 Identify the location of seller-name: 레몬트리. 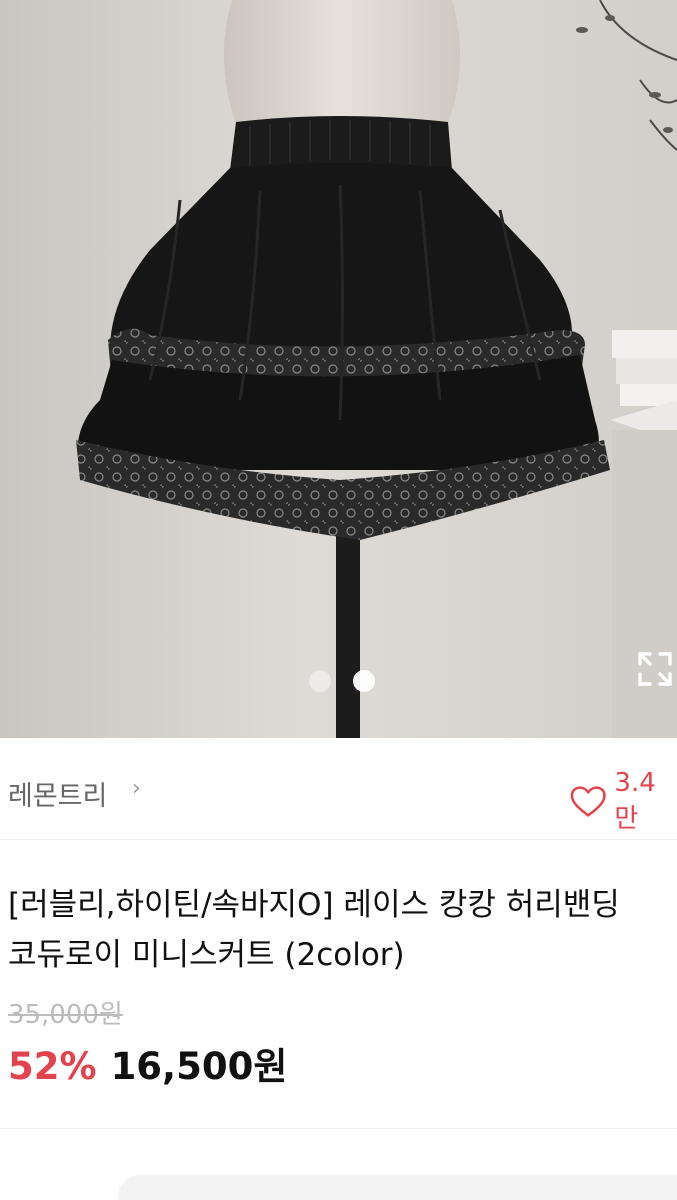
(57, 793).